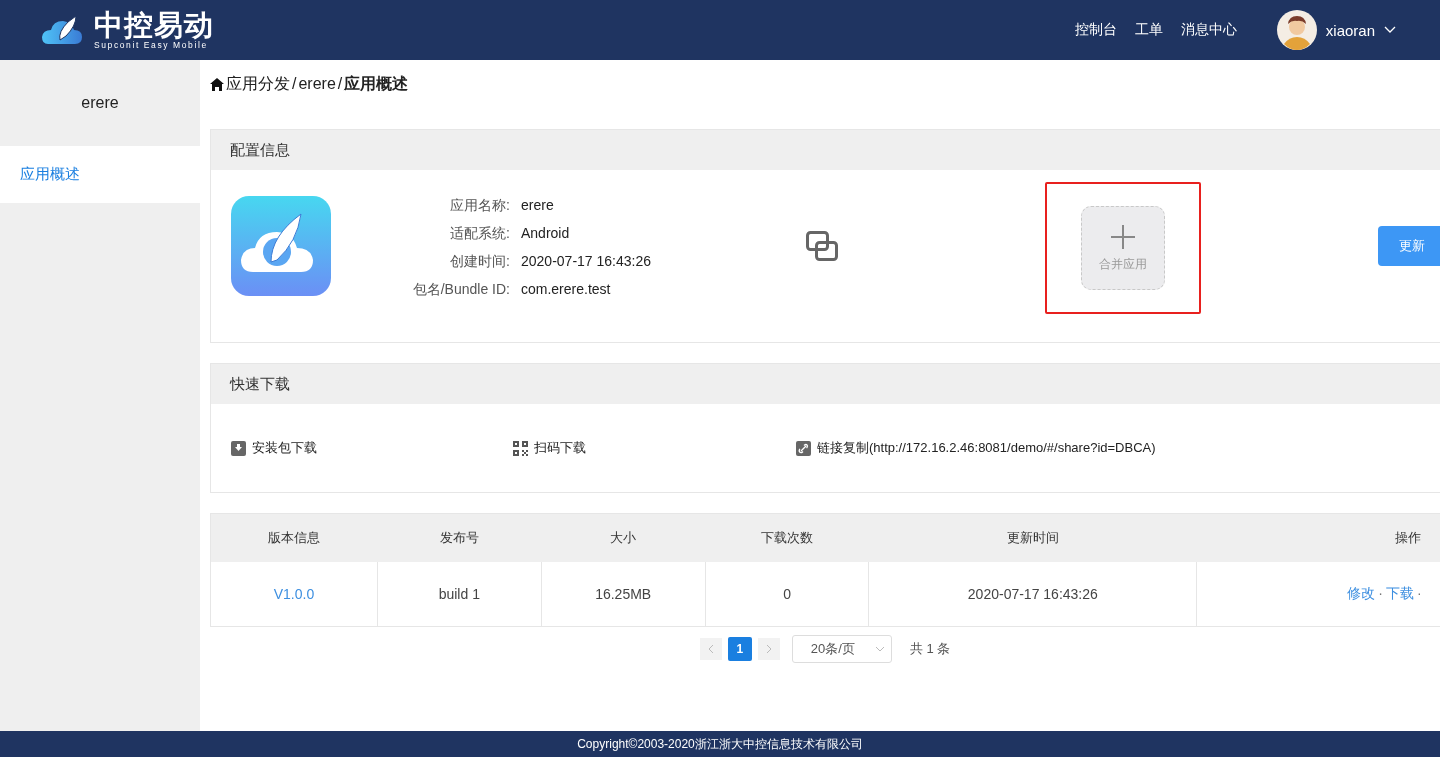 This screenshot has width=1440, height=757. Describe the element at coordinates (841, 649) in the screenshot. I see `page-size-select: 20条/页` at that location.